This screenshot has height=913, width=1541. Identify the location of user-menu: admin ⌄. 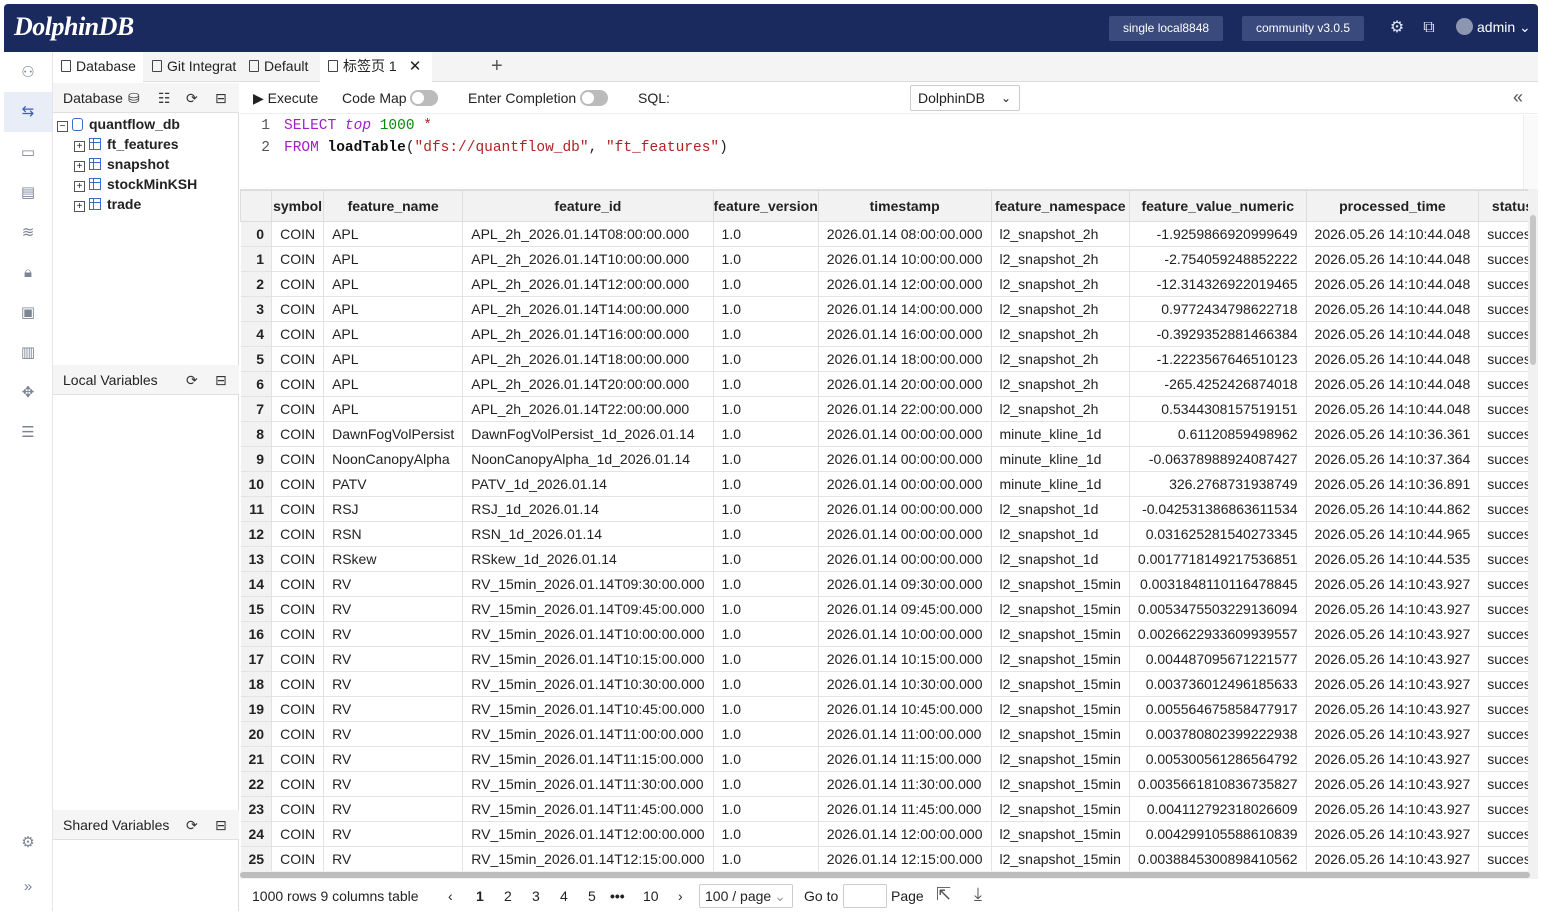
(1493, 27).